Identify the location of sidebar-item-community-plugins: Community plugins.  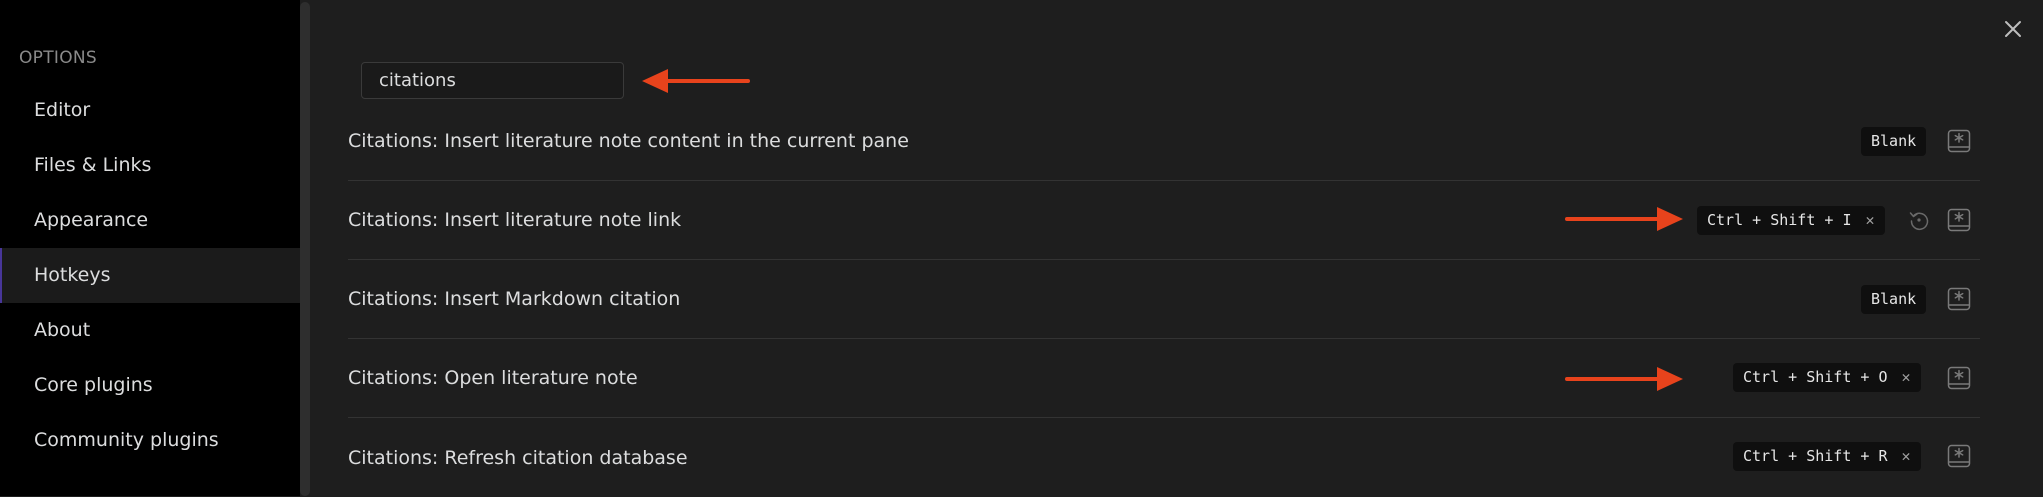
(150, 440).